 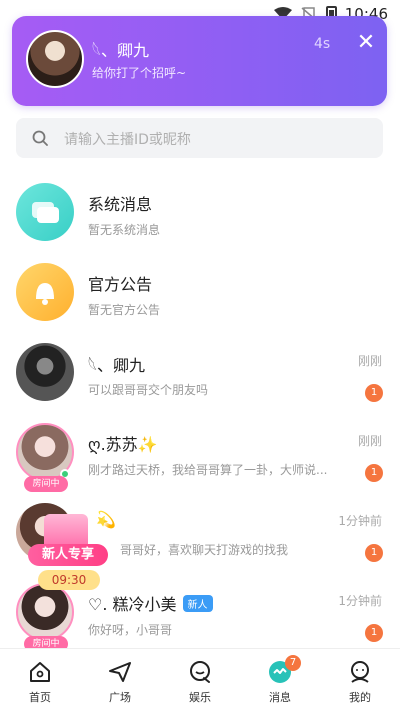 What do you see at coordinates (127, 140) in the screenshot?
I see `search-placeholder: 请输入主播ID或昵称` at bounding box center [127, 140].